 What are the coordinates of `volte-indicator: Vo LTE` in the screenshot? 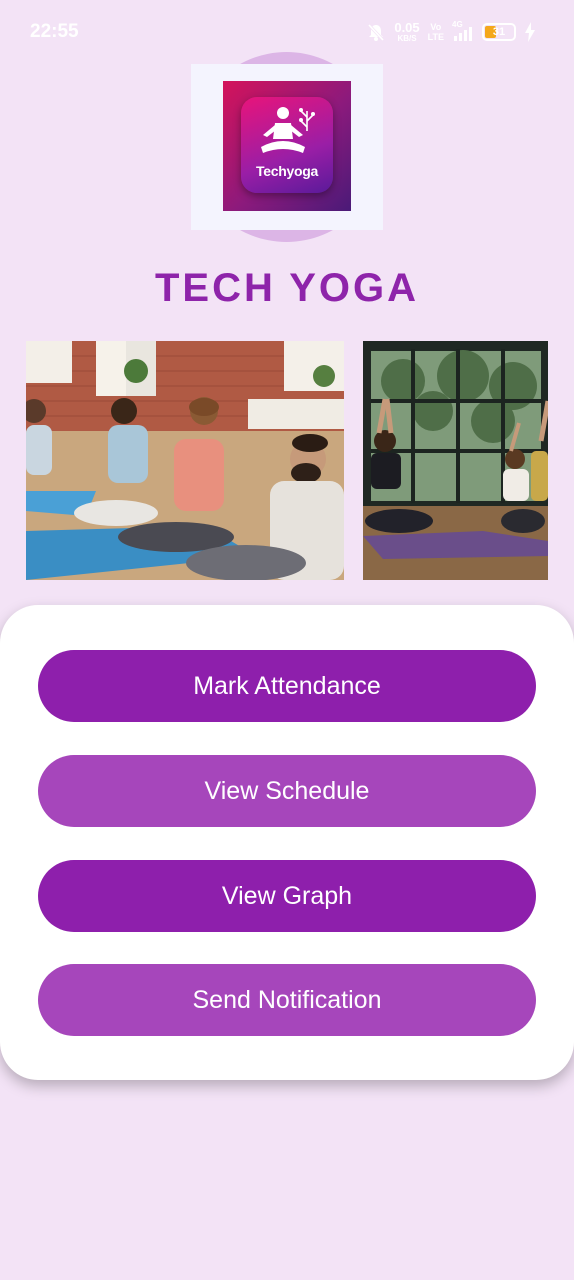 It's located at (436, 32).